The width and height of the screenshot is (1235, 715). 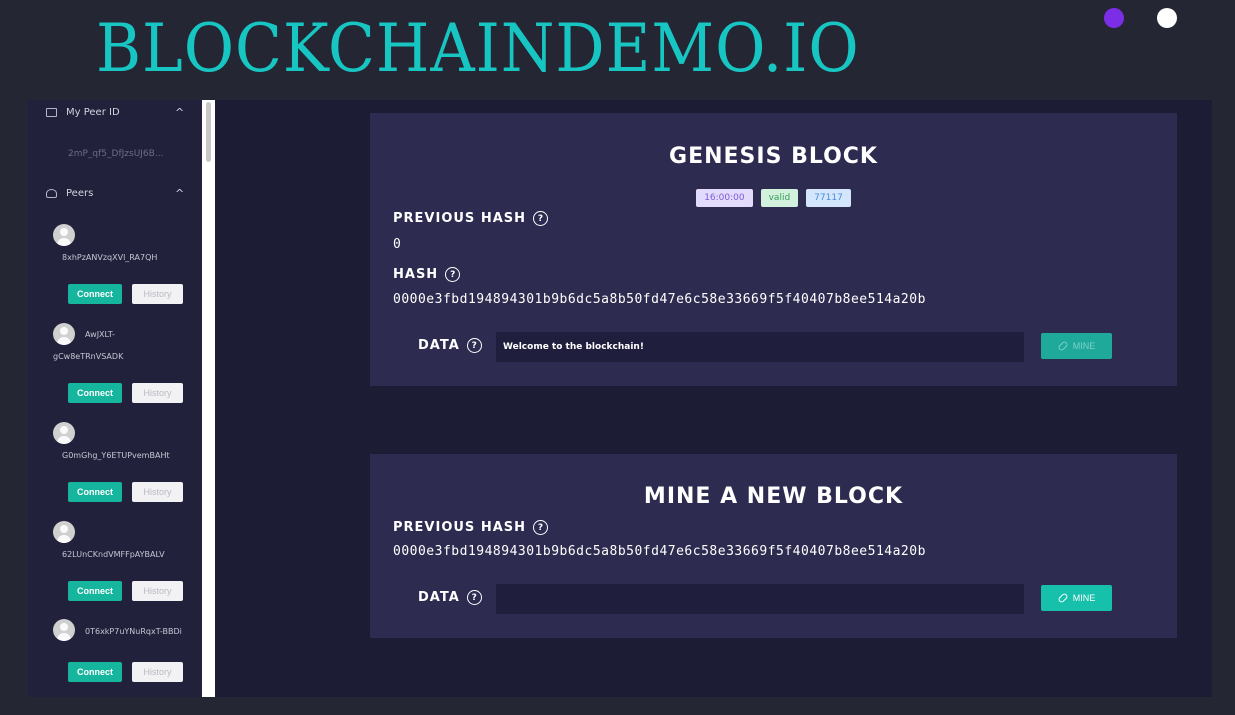 I want to click on peer-name: G0mGhg_Y6ETUPvemBAHt, so click(x=116, y=455).